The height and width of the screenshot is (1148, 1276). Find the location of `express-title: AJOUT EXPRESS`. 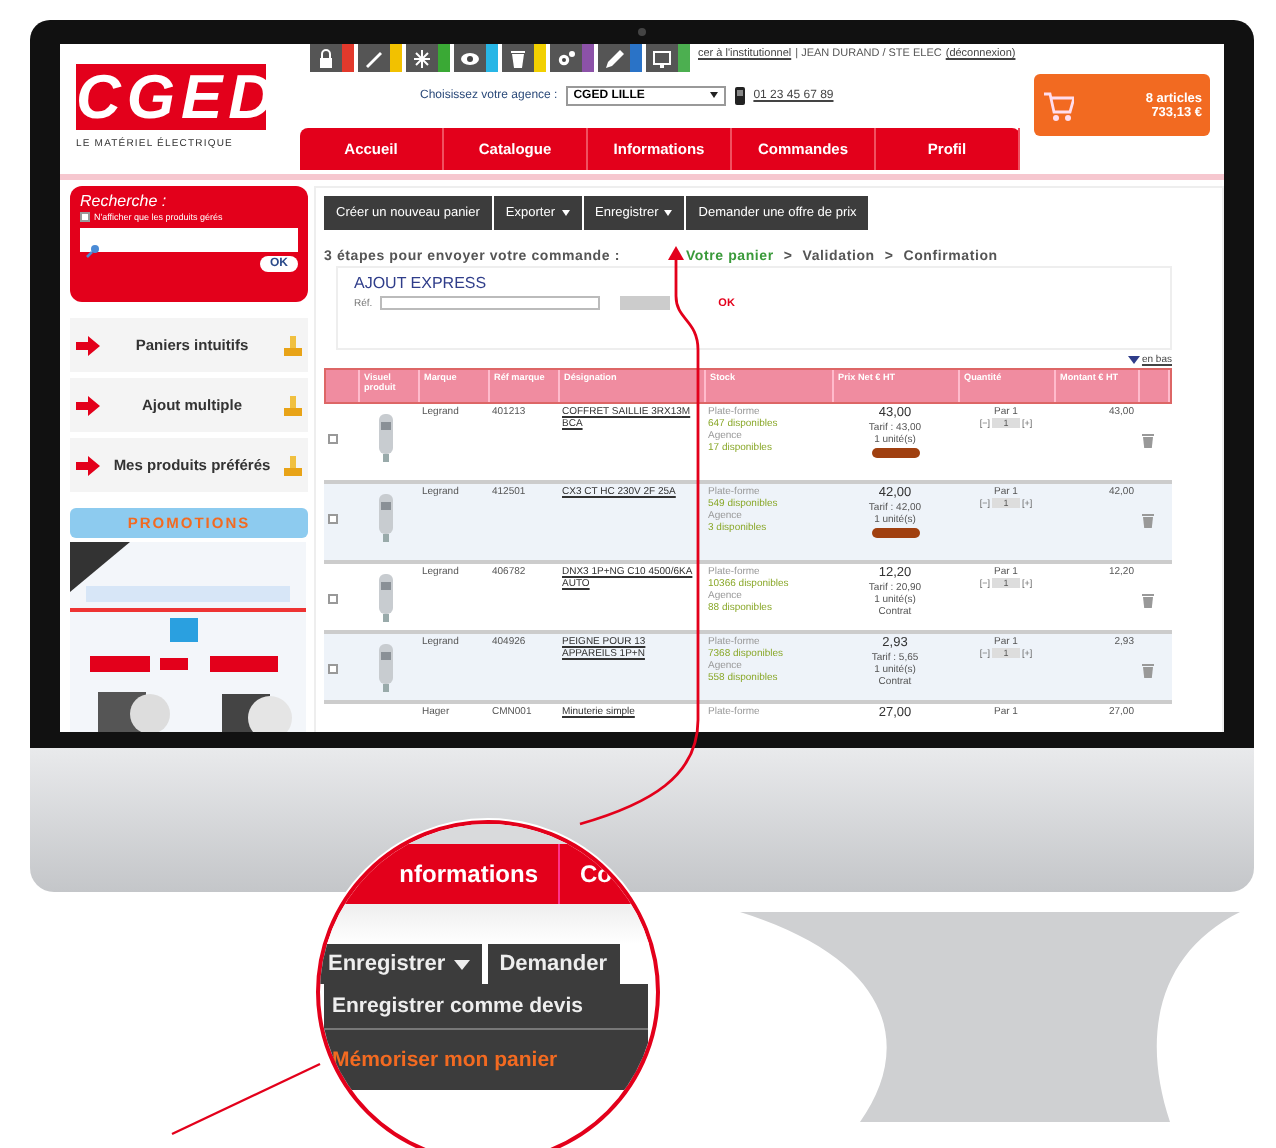

express-title: AJOUT EXPRESS is located at coordinates (421, 283).